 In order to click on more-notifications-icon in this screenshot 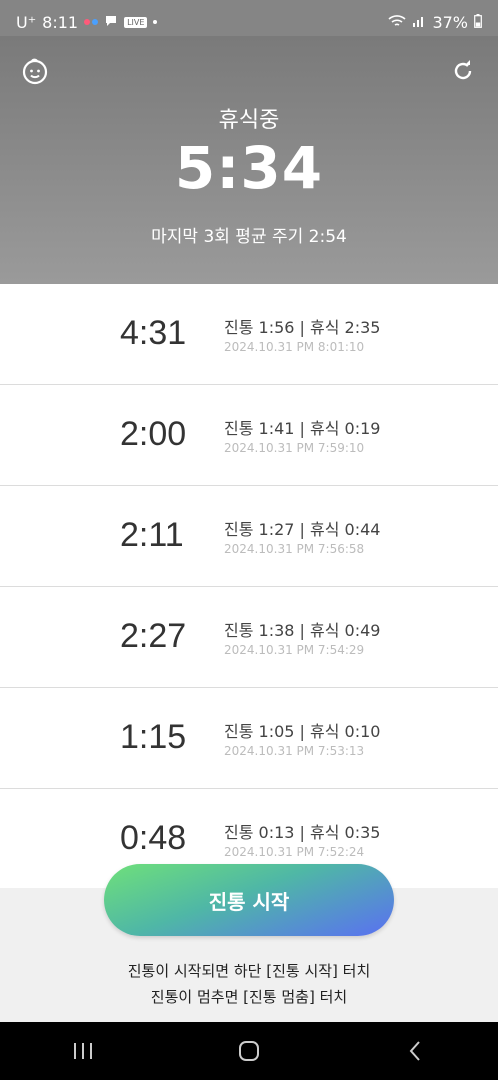, I will do `click(155, 22)`.